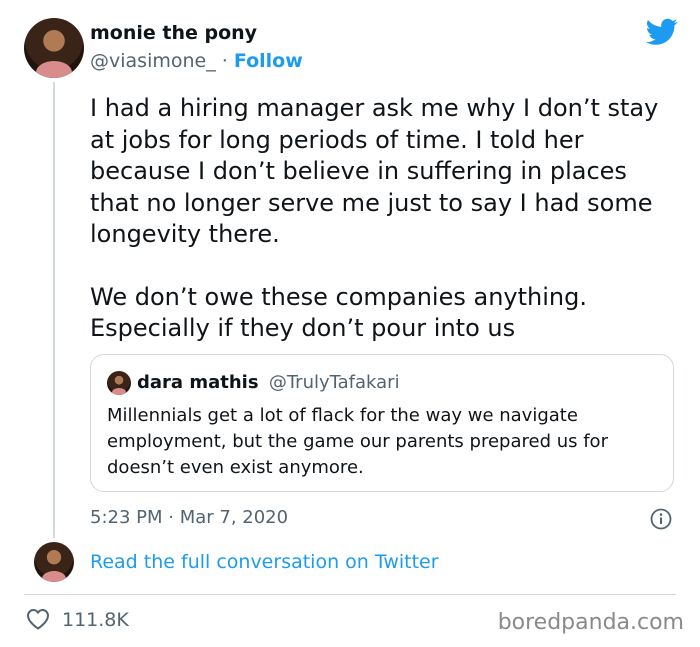 The height and width of the screenshot is (647, 700). I want to click on heart-icon, so click(38, 619).